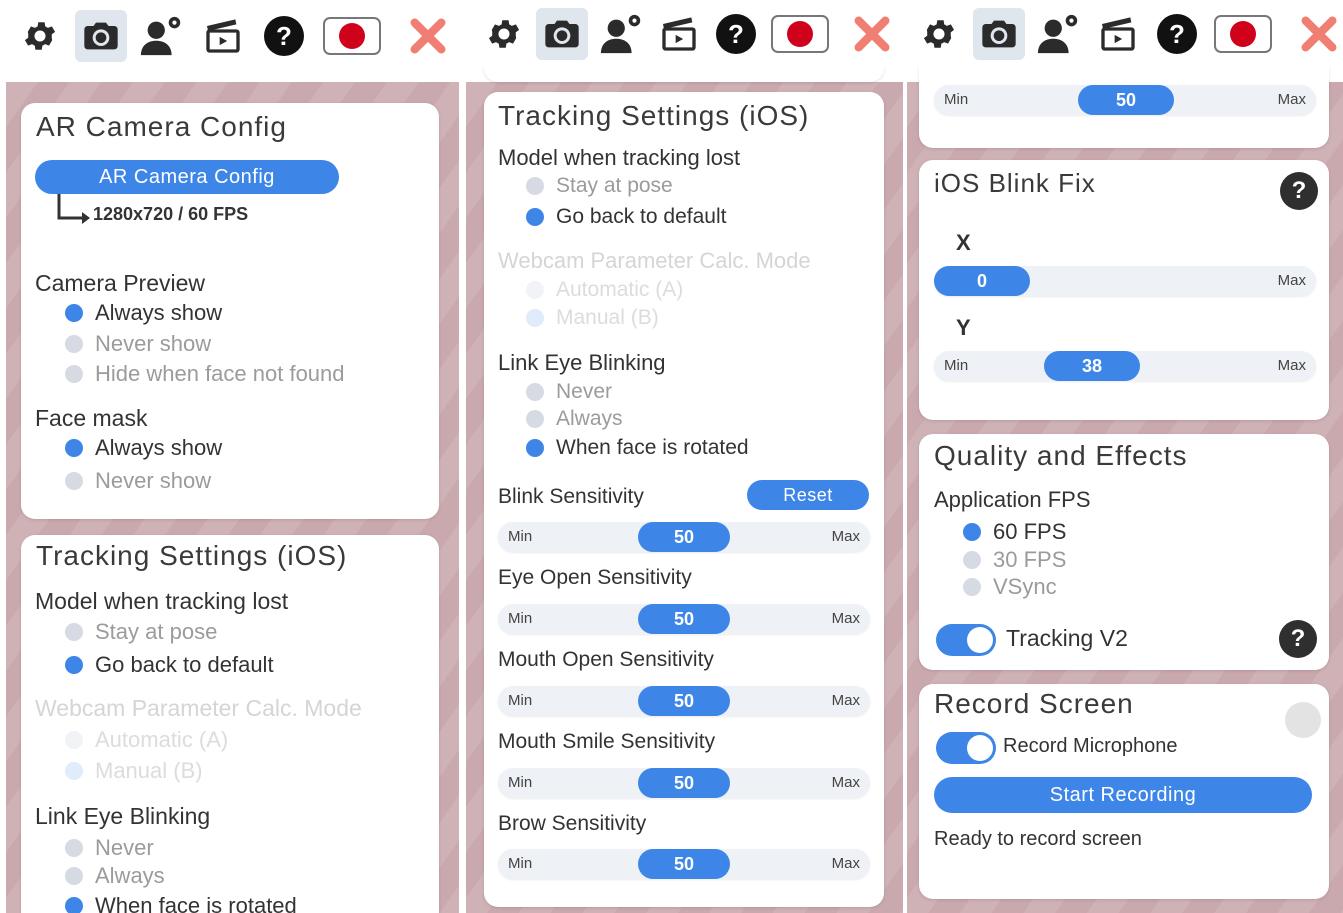 Image resolution: width=1343 pixels, height=913 pixels. I want to click on face-mask-option-always: Always show, so click(143, 448).